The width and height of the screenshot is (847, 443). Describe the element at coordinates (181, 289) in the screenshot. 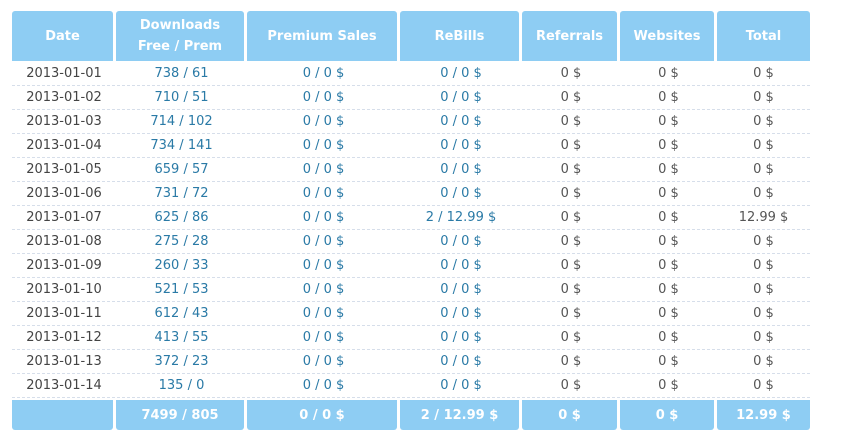

I see `cell-downloads: 521 / 53` at that location.